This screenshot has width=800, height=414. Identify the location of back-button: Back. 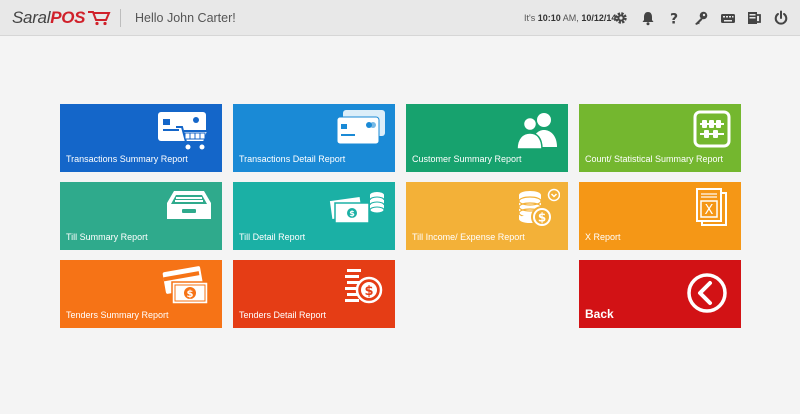
(660, 294).